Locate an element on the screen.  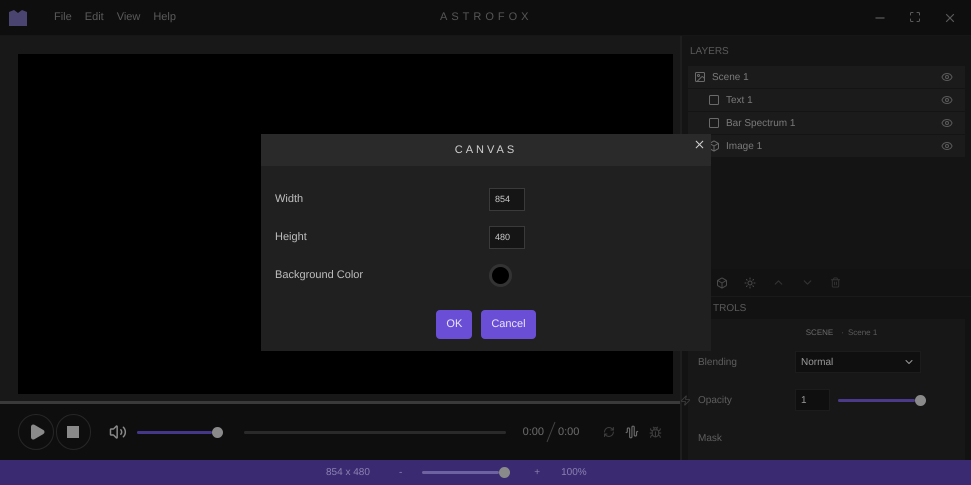
controls-title: TROLS is located at coordinates (729, 309).